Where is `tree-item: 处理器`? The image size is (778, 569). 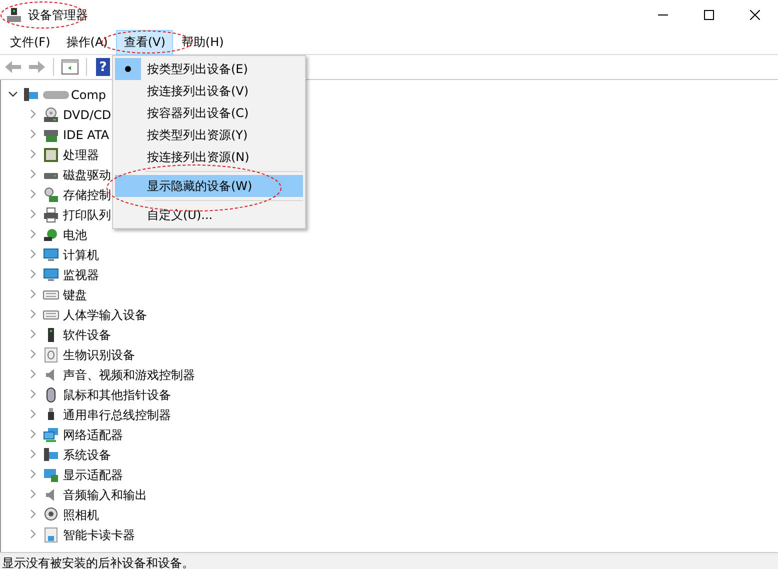
tree-item: 处理器 is located at coordinates (81, 155).